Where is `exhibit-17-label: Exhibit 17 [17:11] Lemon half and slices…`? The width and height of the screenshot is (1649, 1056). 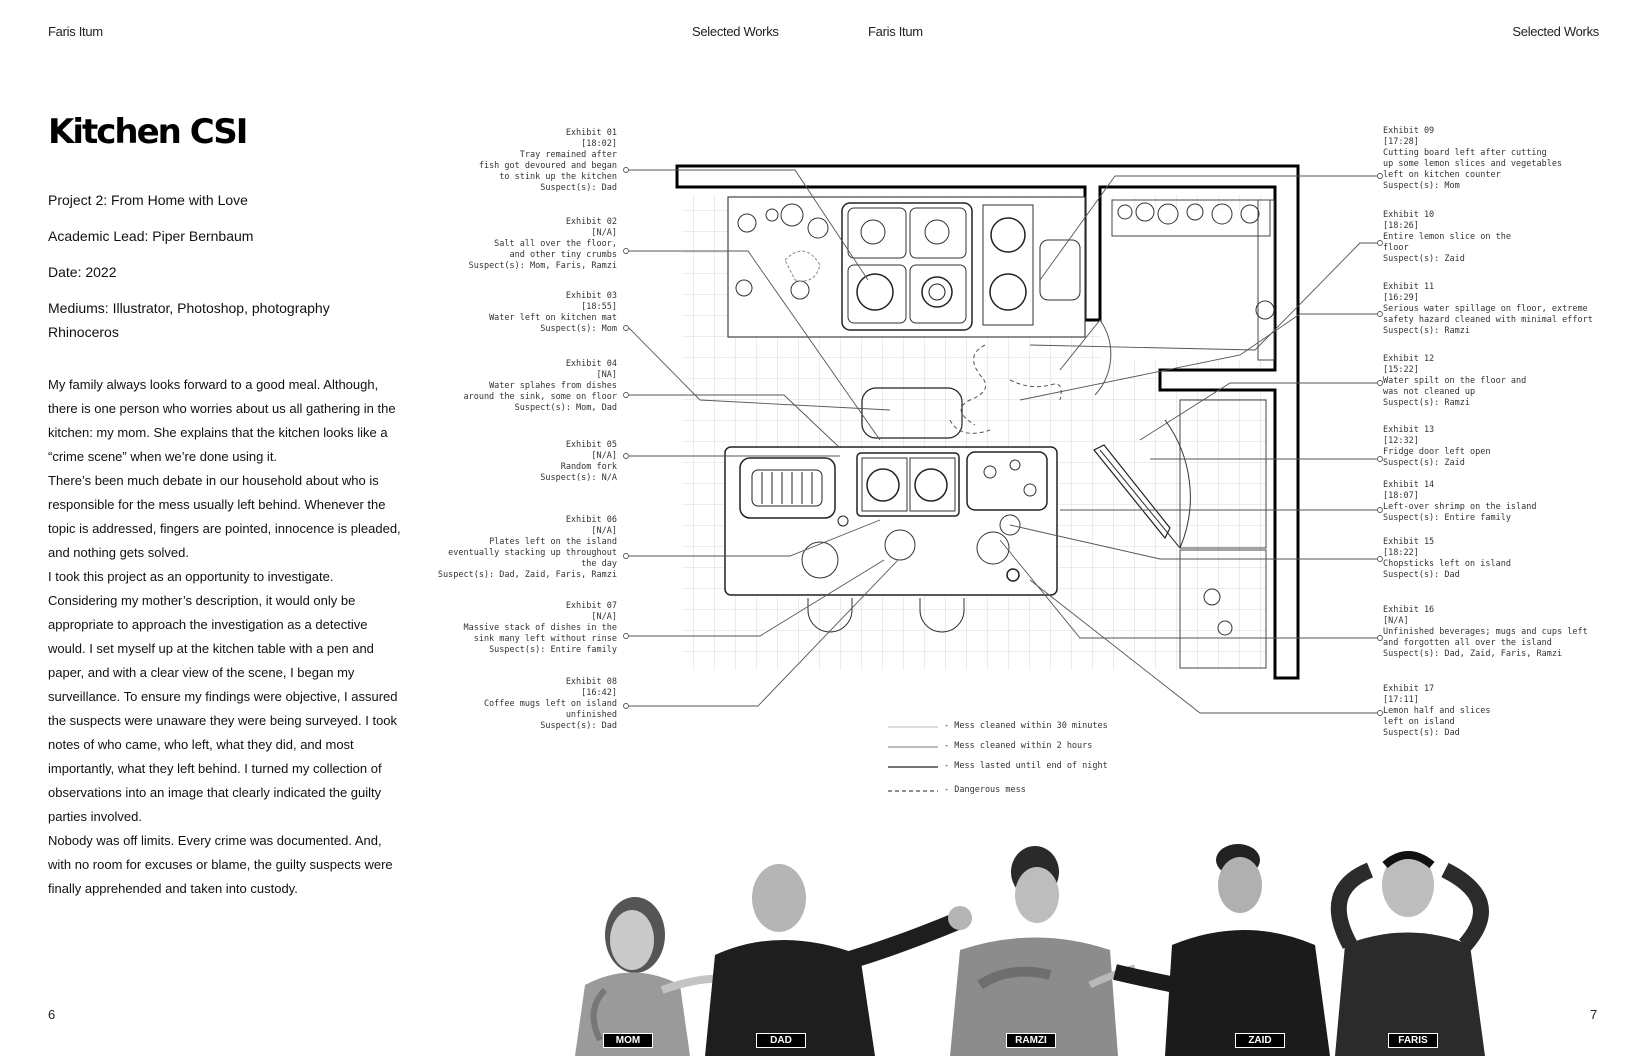
exhibit-17-label: Exhibit 17 [17:11] Lemon half and slices… is located at coordinates (1437, 711).